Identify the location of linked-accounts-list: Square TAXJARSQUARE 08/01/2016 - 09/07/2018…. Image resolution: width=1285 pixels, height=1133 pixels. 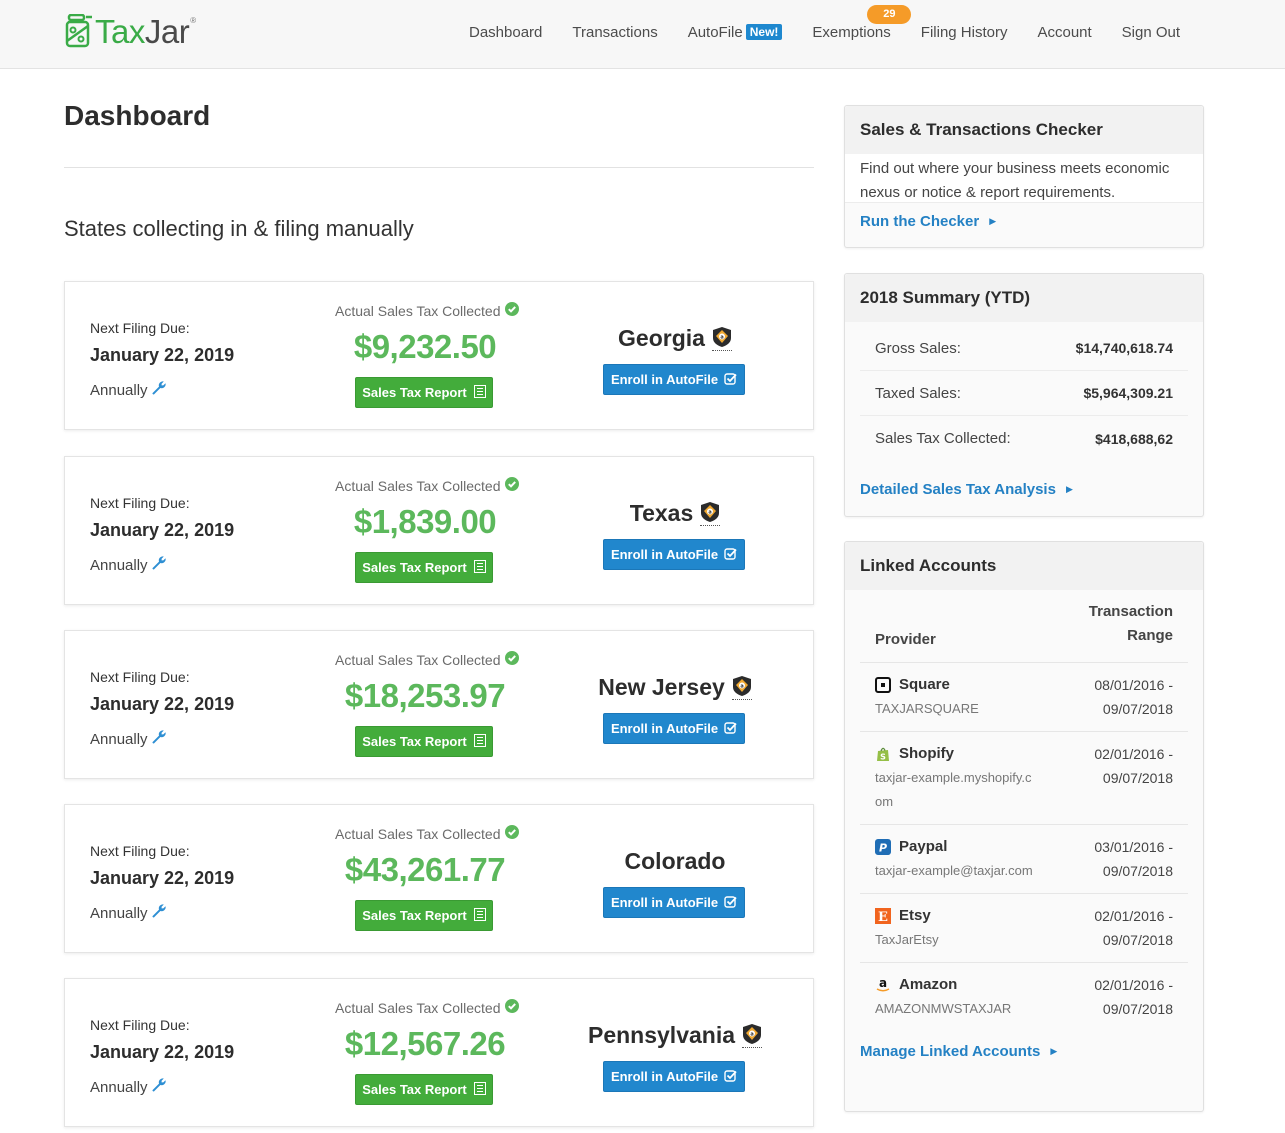
(1024, 847).